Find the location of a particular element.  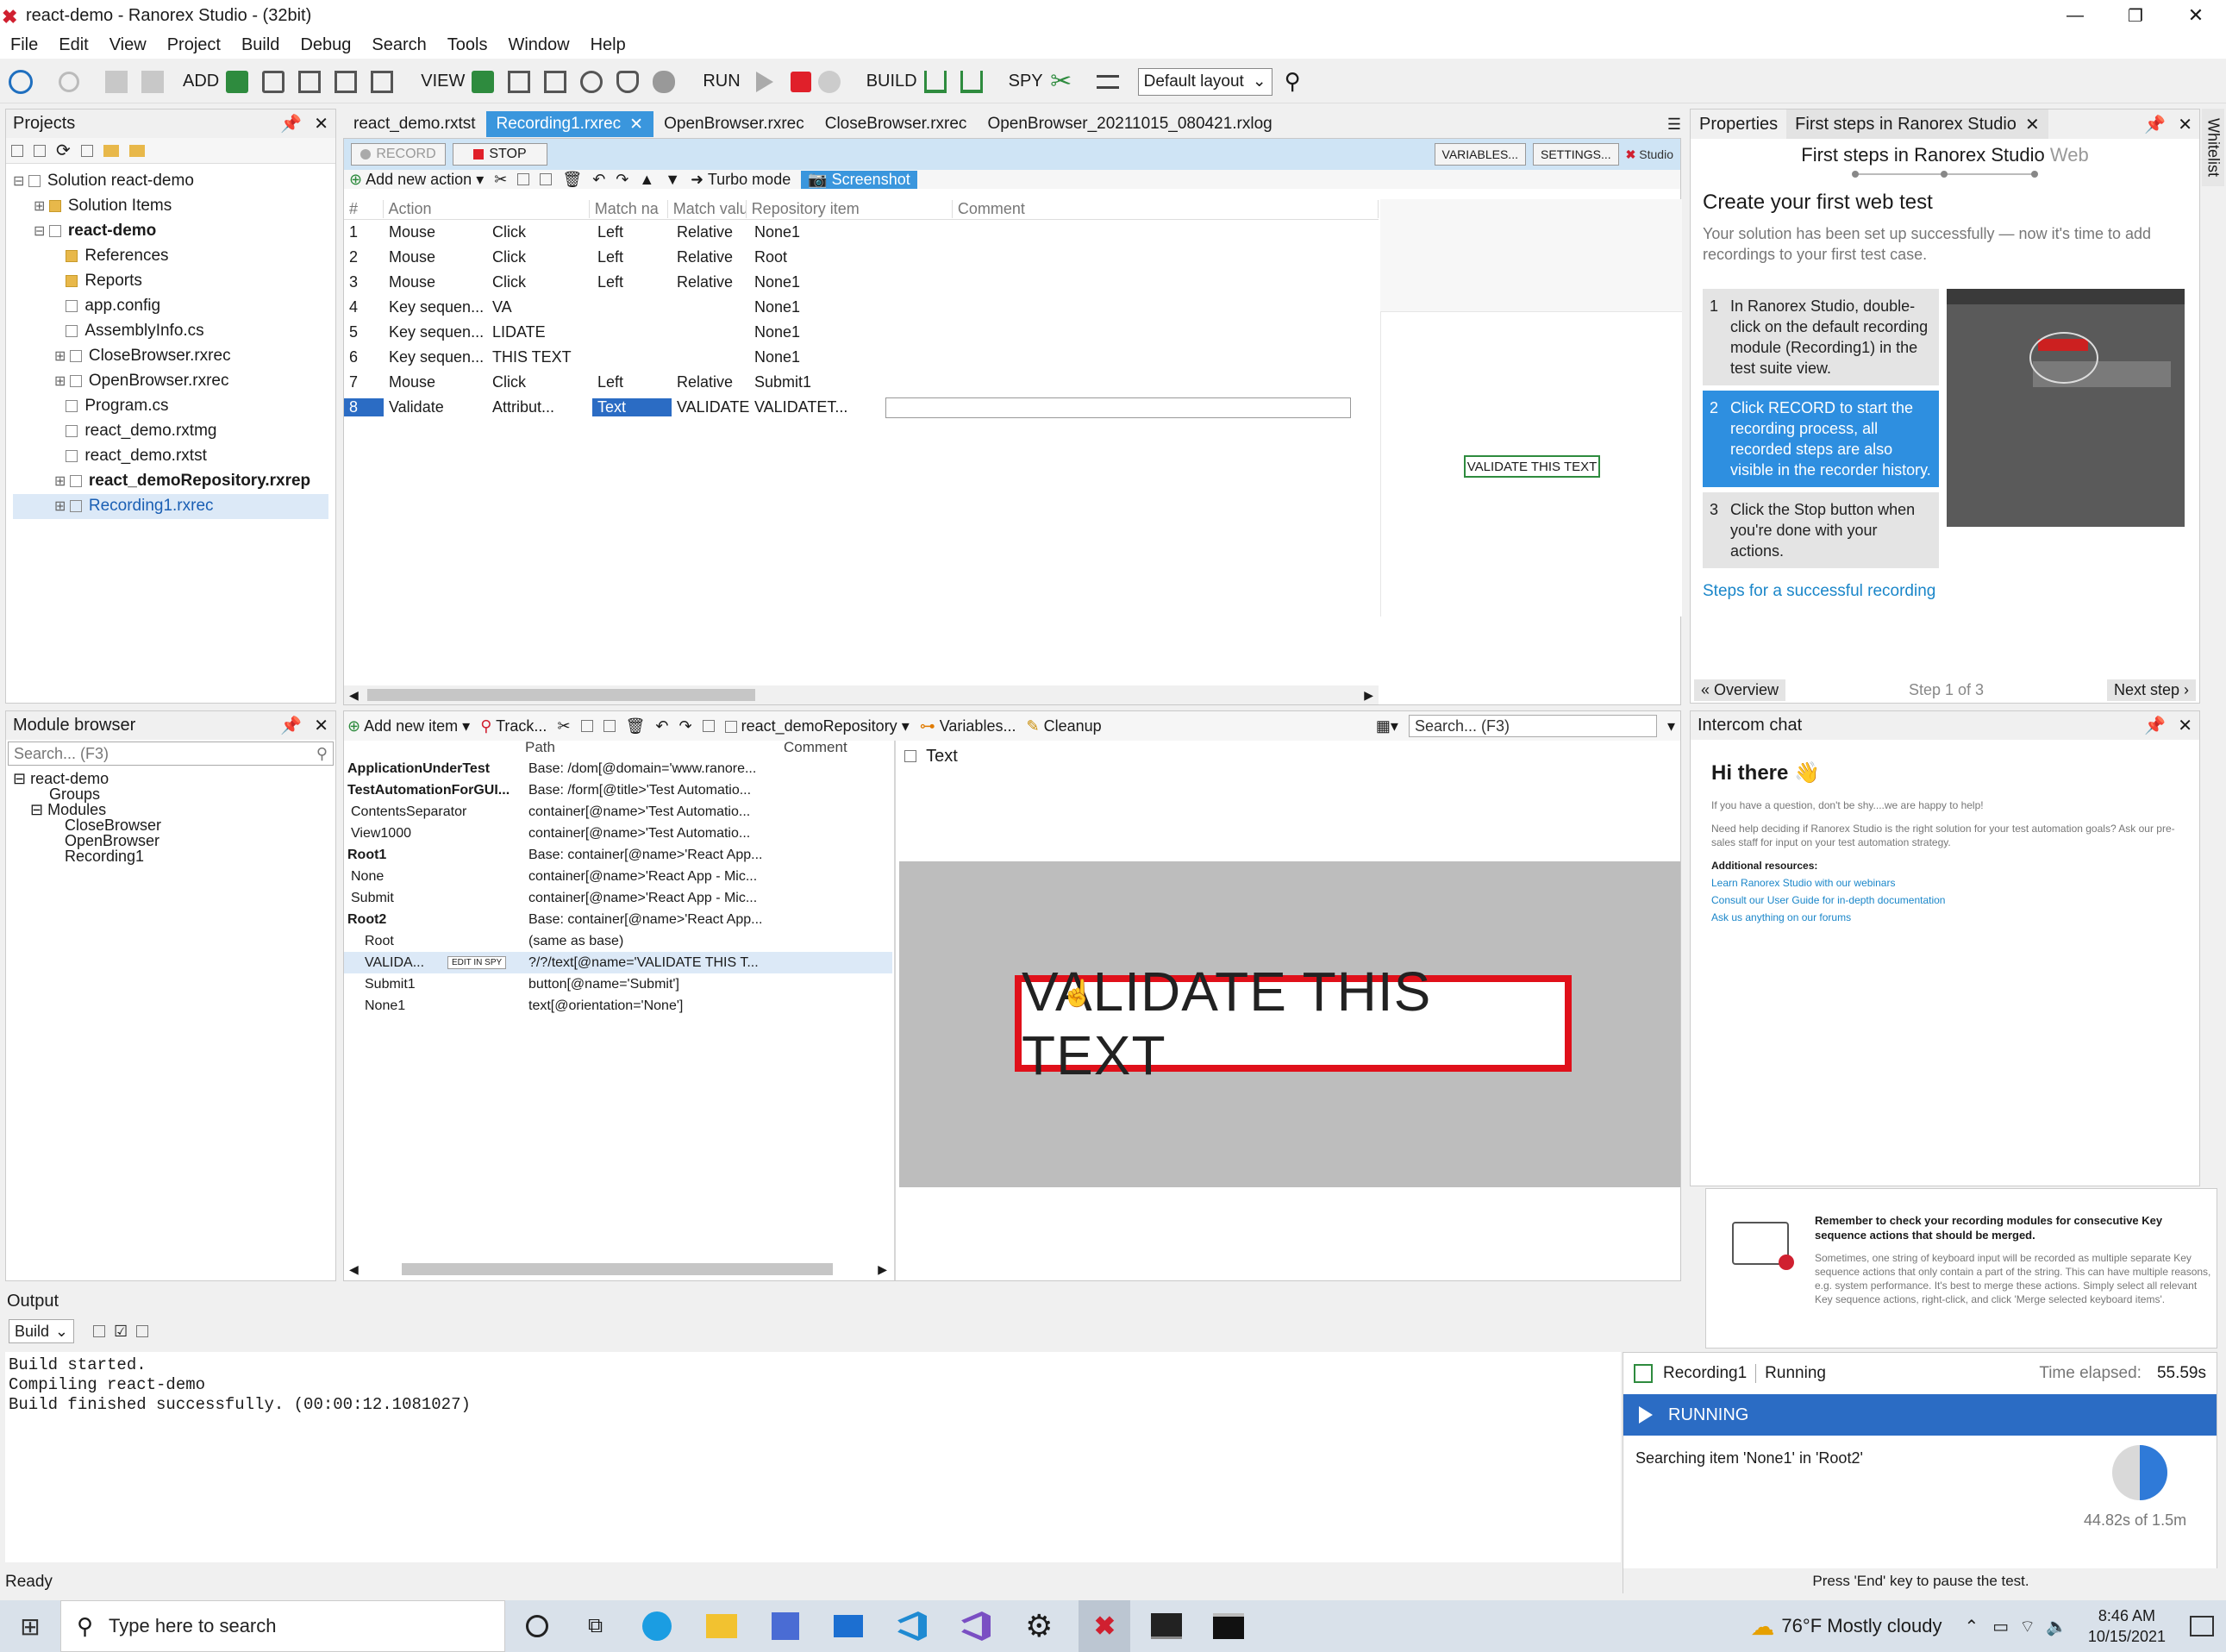

cleanup-button: ✎ Cleanup is located at coordinates (1063, 726).